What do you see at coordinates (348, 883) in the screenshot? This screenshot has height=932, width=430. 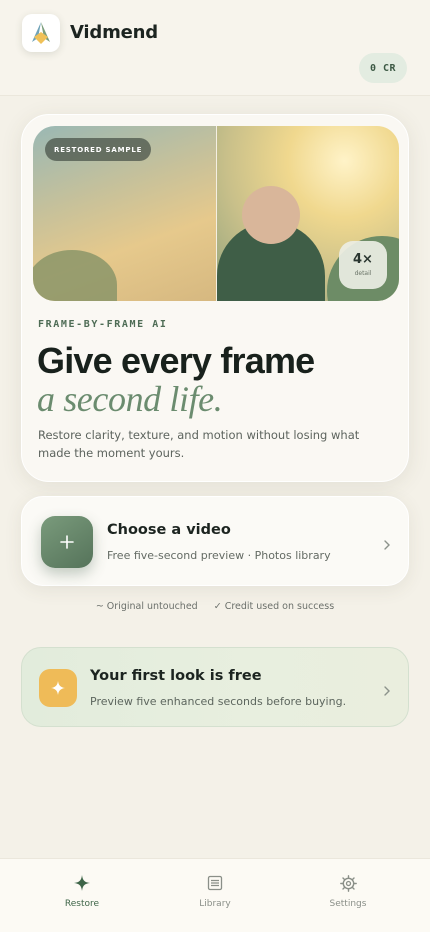 I see `gear-icon` at bounding box center [348, 883].